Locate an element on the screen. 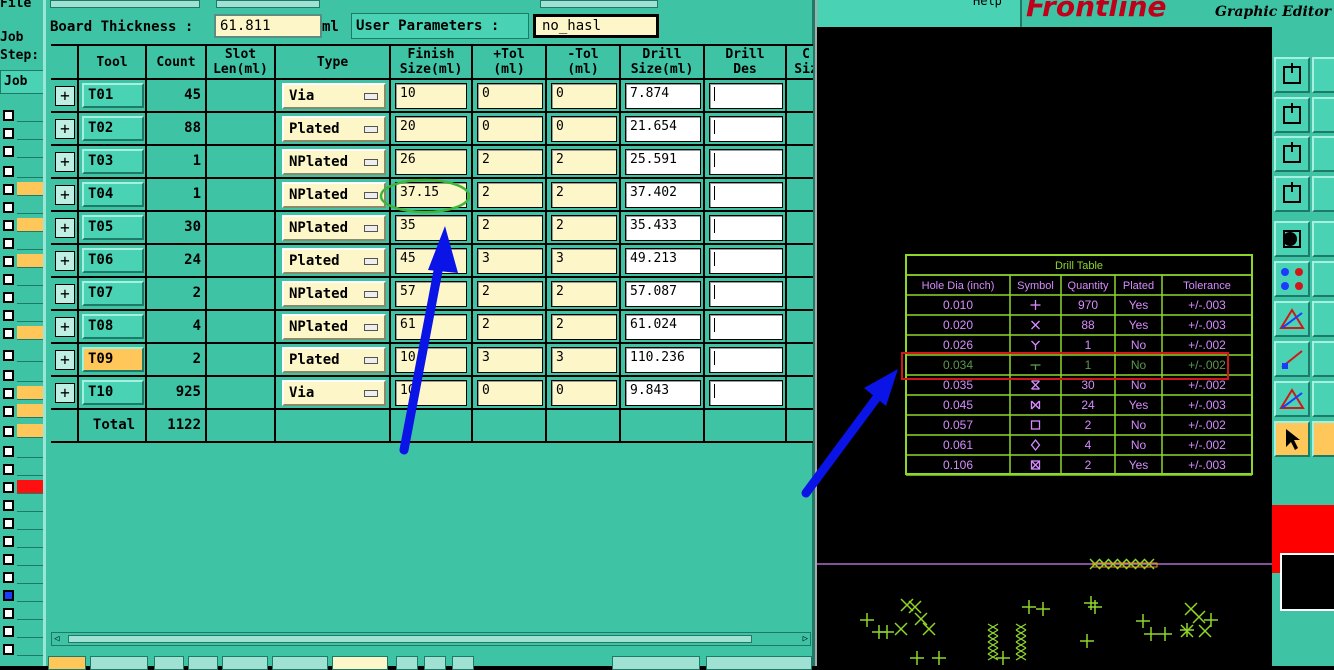 Image resolution: width=1334 pixels, height=670 pixels. finish-input: 61 is located at coordinates (431, 327).